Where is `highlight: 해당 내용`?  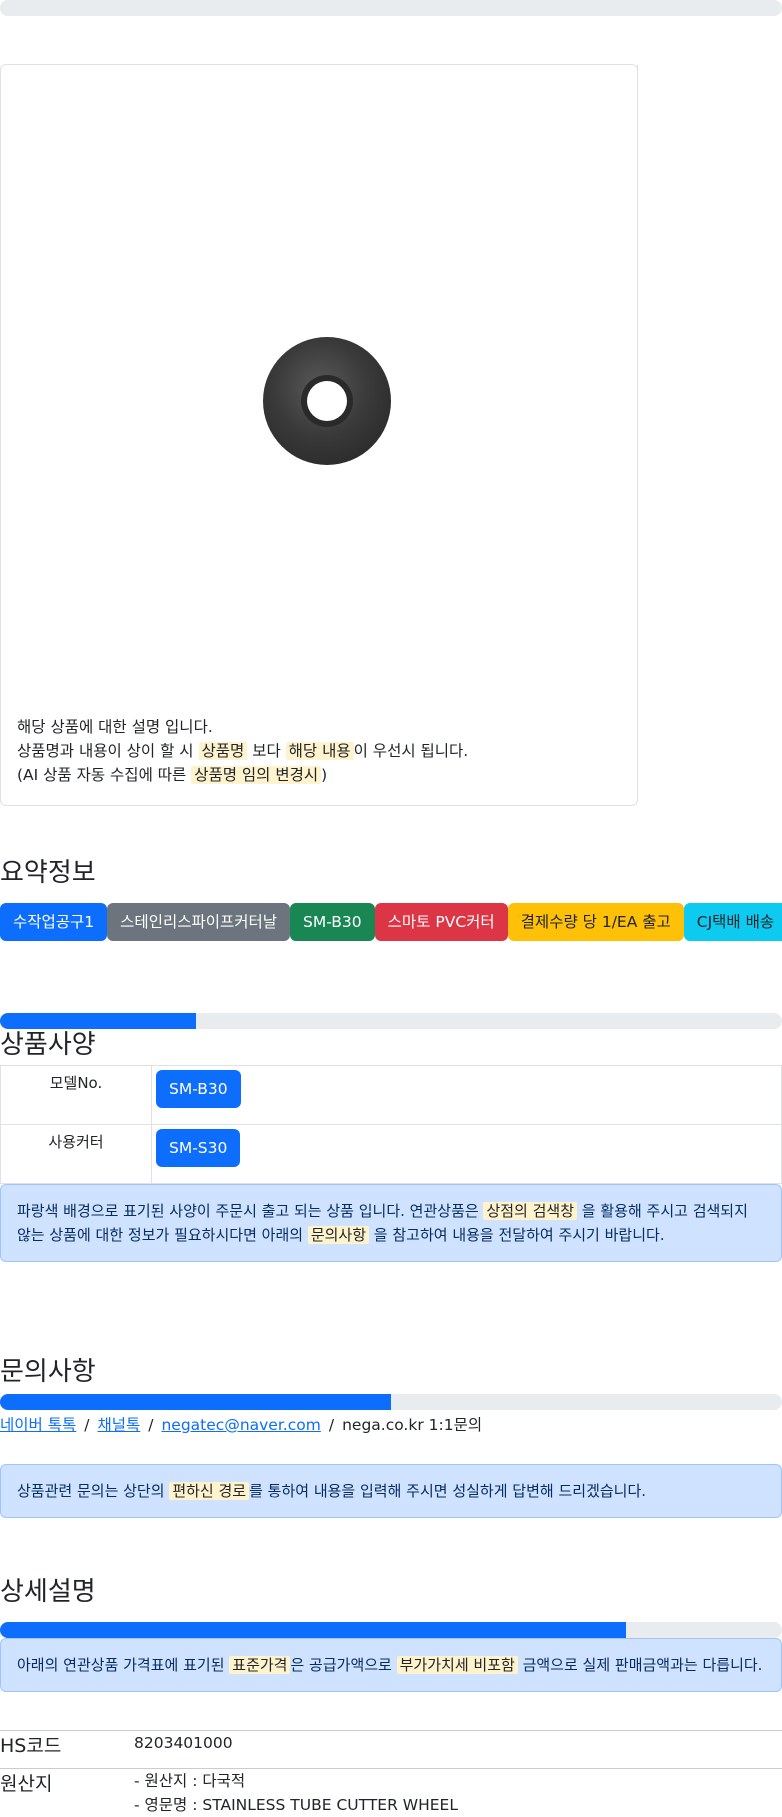
highlight: 해당 내용 is located at coordinates (319, 751).